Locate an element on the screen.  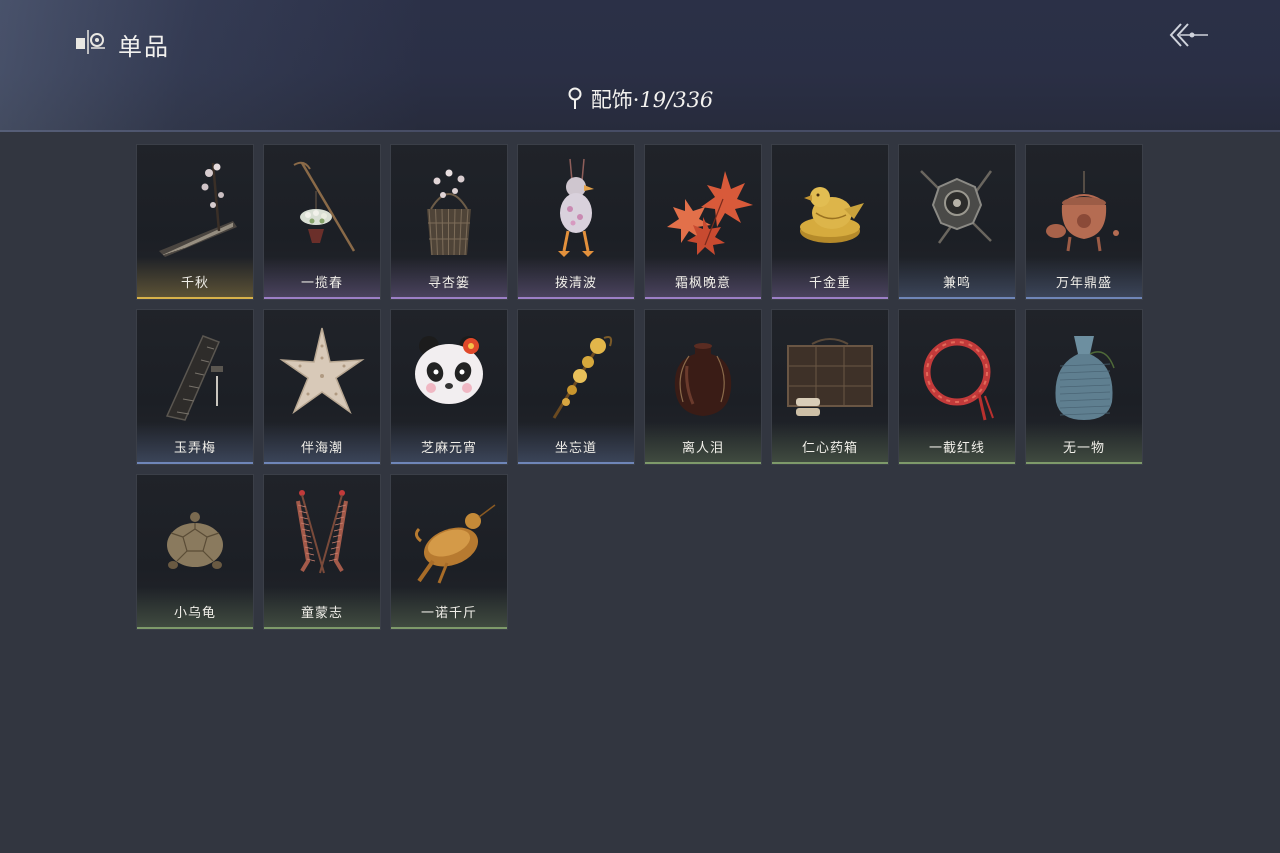
item-card: 寻杏篓 is located at coordinates (449, 222).